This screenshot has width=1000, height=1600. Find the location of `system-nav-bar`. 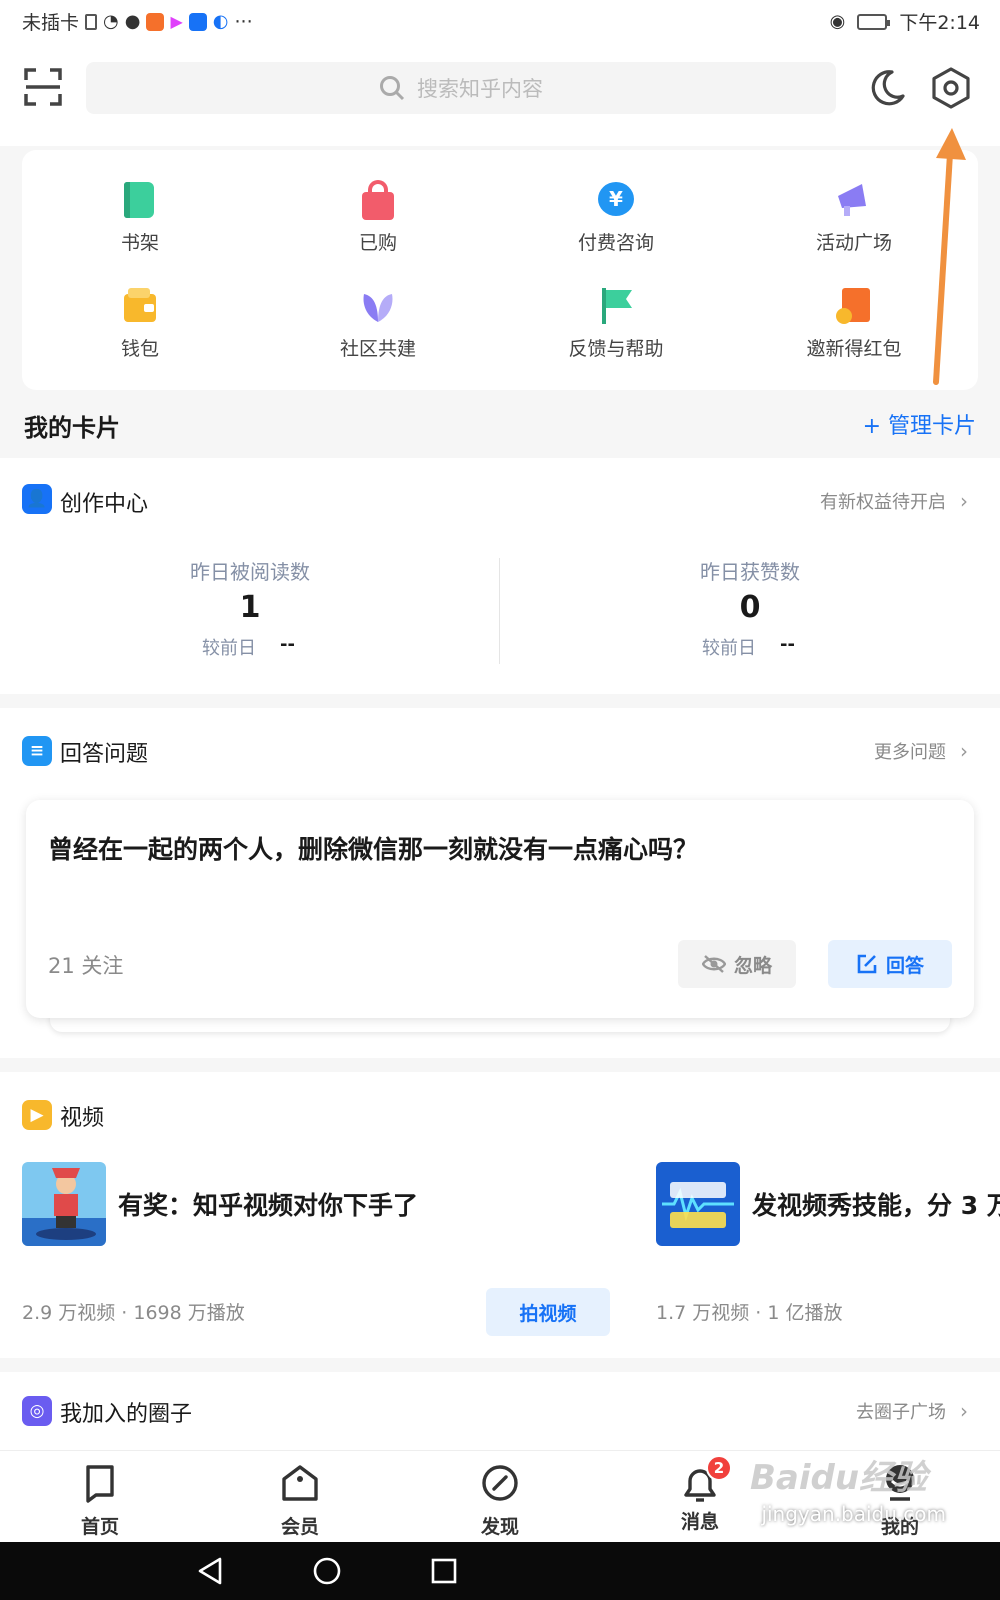

system-nav-bar is located at coordinates (500, 1571).